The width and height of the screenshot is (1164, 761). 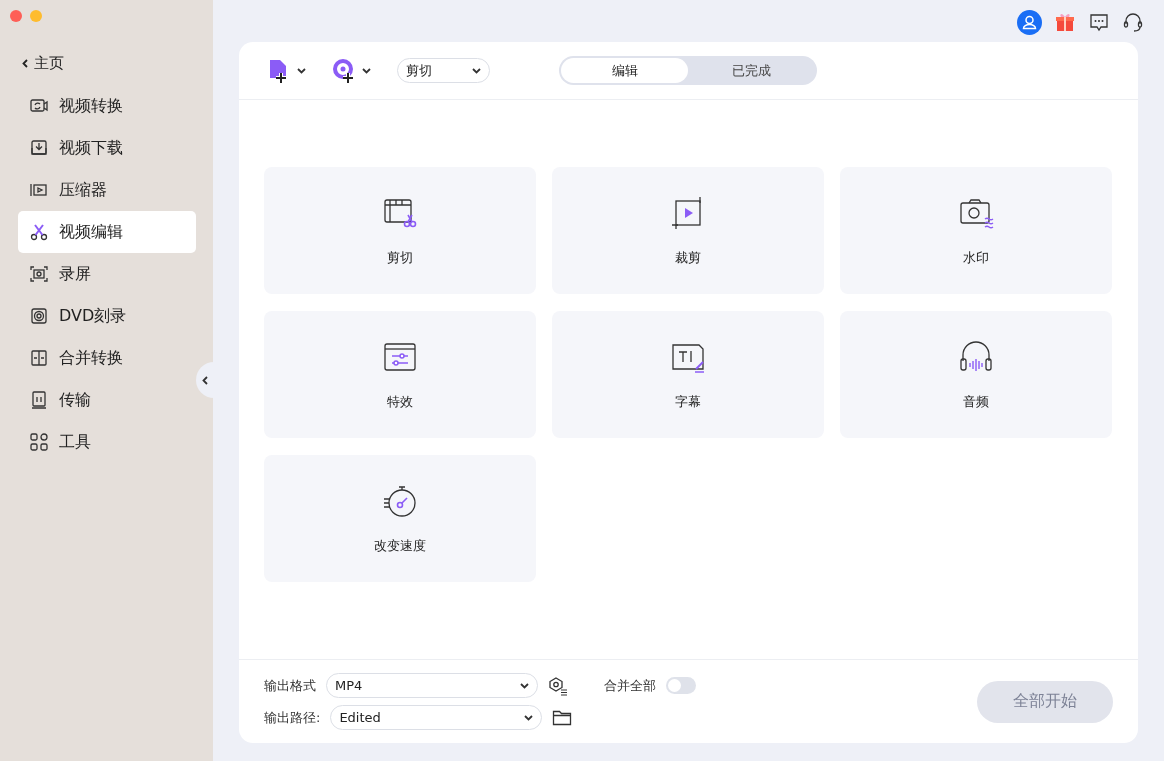 I want to click on sidebar-item-label: 合并转换, so click(x=91, y=358).